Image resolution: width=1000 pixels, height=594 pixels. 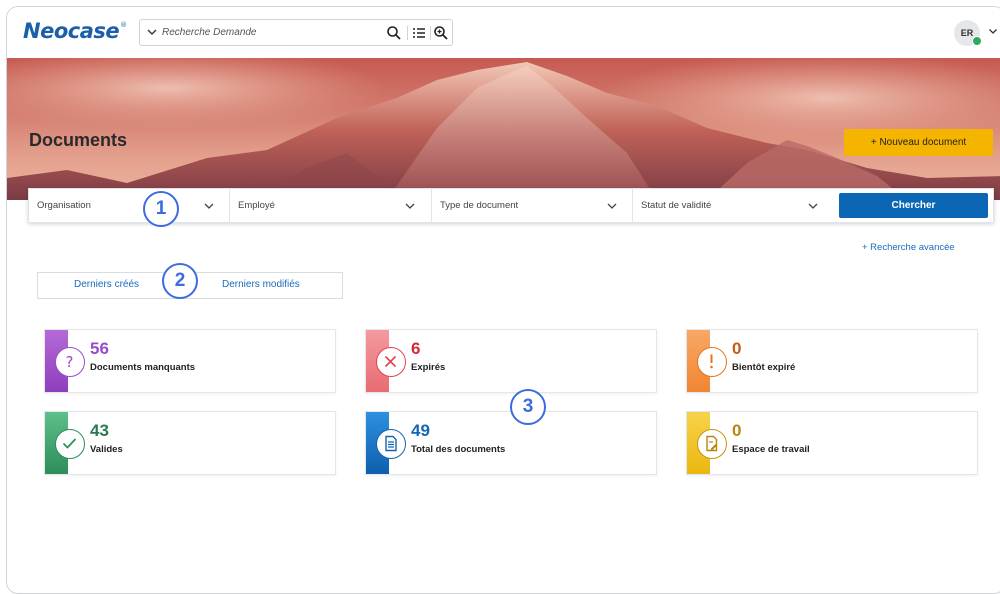 What do you see at coordinates (832, 443) in the screenshot?
I see `card-workspace: 0 Espace de travail` at bounding box center [832, 443].